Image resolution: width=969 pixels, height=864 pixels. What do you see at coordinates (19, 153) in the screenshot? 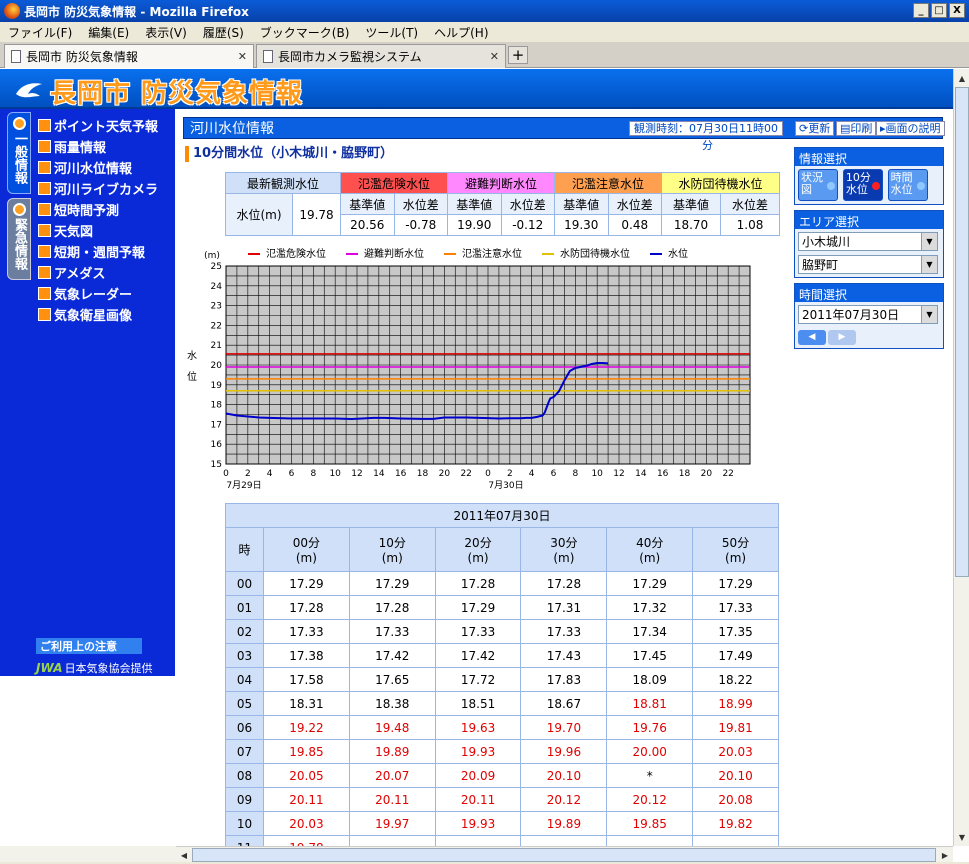
I see `tab-general-info: 一般情報` at bounding box center [19, 153].